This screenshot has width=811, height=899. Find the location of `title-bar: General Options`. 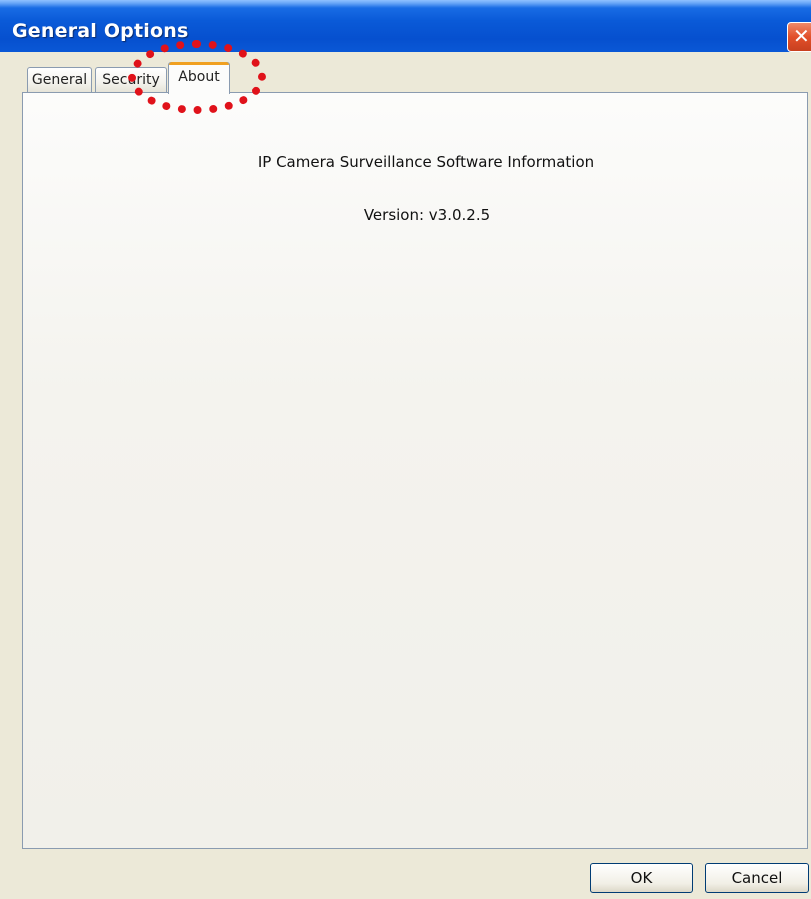

title-bar: General Options is located at coordinates (405, 26).